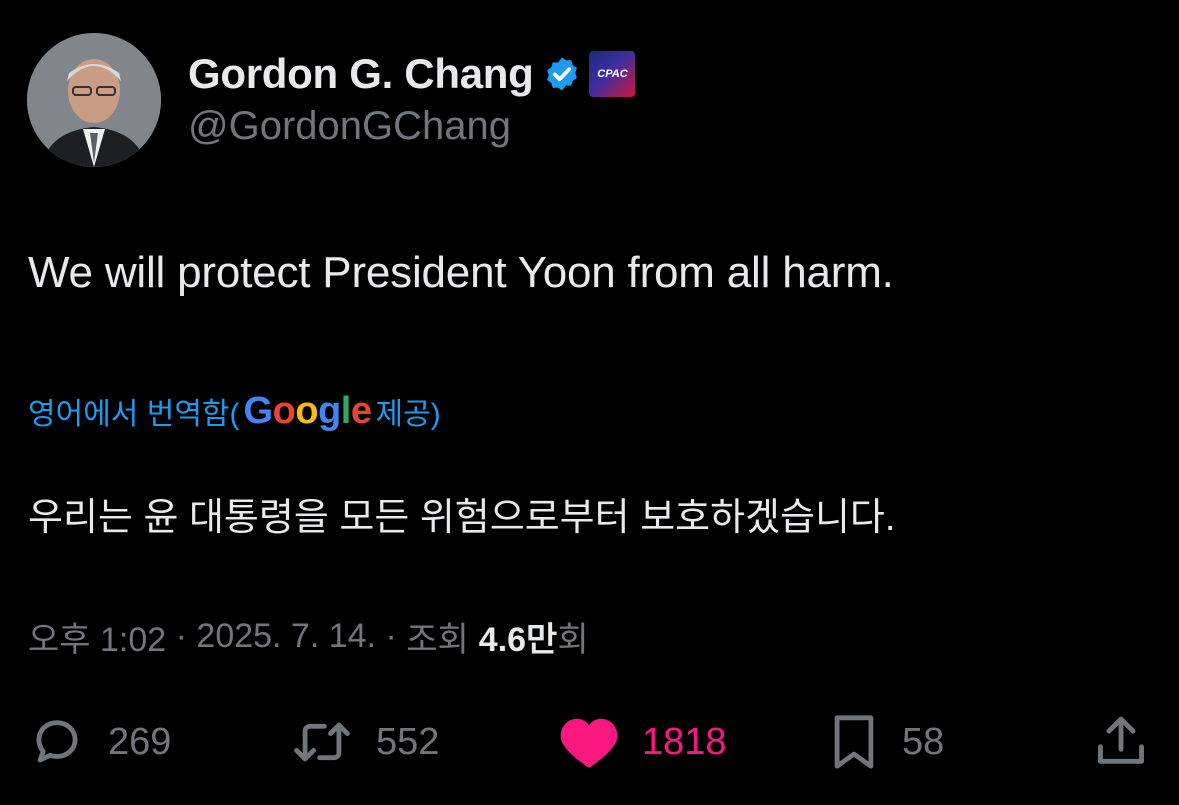 This screenshot has width=1179, height=805. I want to click on avatar, so click(94, 100).